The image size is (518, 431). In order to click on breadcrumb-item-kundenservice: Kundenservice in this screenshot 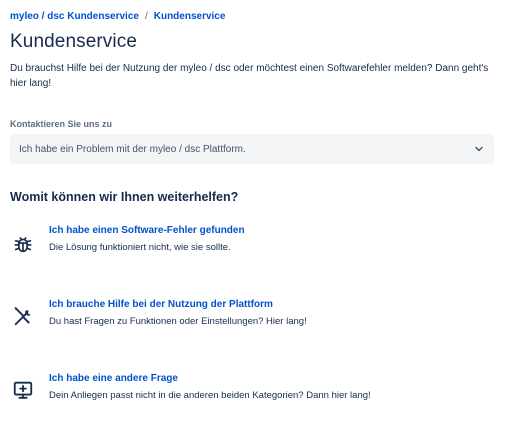, I will do `click(190, 16)`.